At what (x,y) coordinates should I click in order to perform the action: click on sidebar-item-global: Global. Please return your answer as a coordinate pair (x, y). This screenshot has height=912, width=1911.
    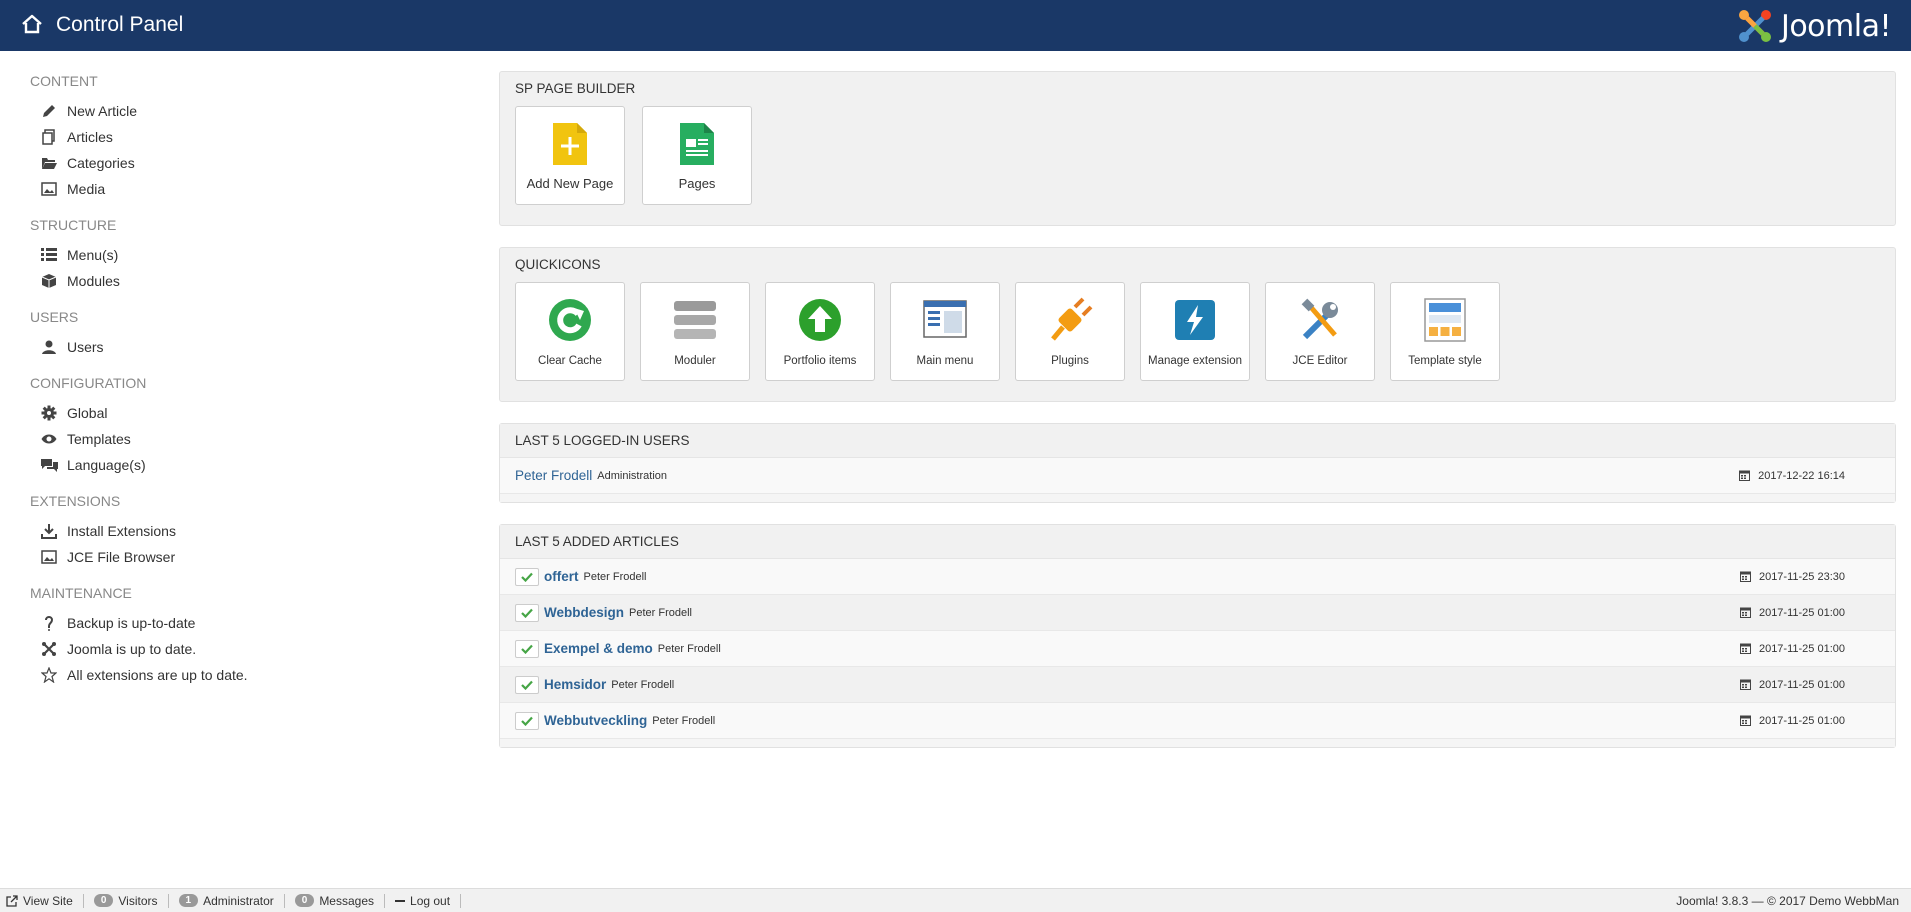
    Looking at the image, I should click on (240, 413).